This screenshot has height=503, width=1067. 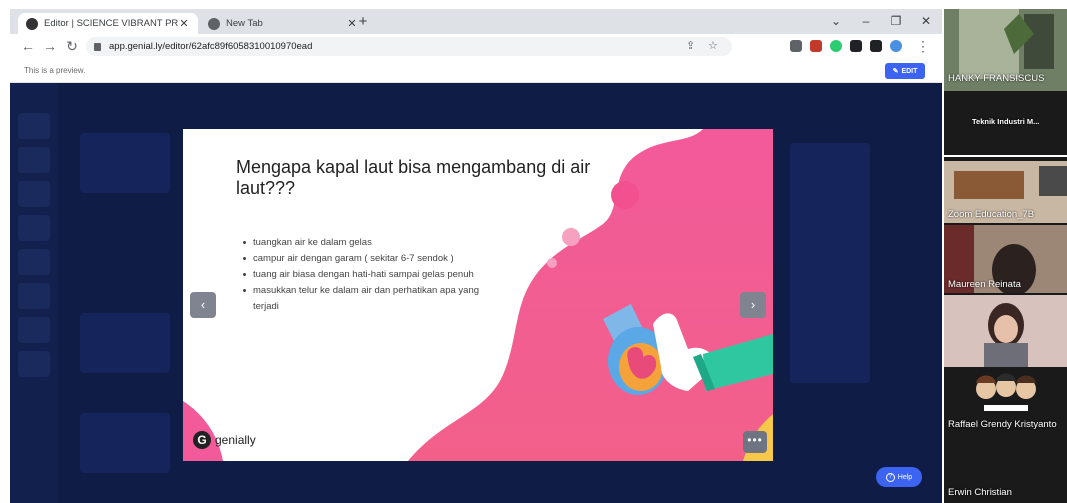 What do you see at coordinates (926, 21) in the screenshot?
I see `close-window-button: ✕` at bounding box center [926, 21].